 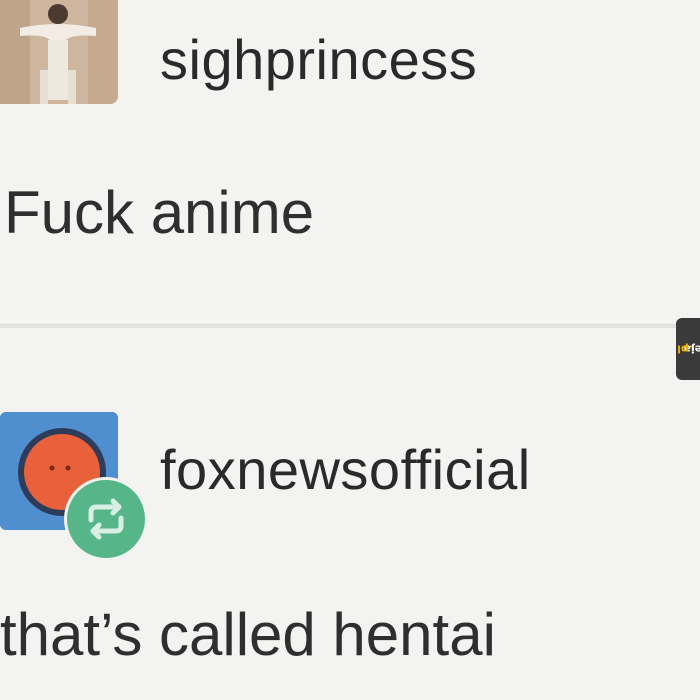 I want to click on reblog-icon, so click(x=106, y=519).